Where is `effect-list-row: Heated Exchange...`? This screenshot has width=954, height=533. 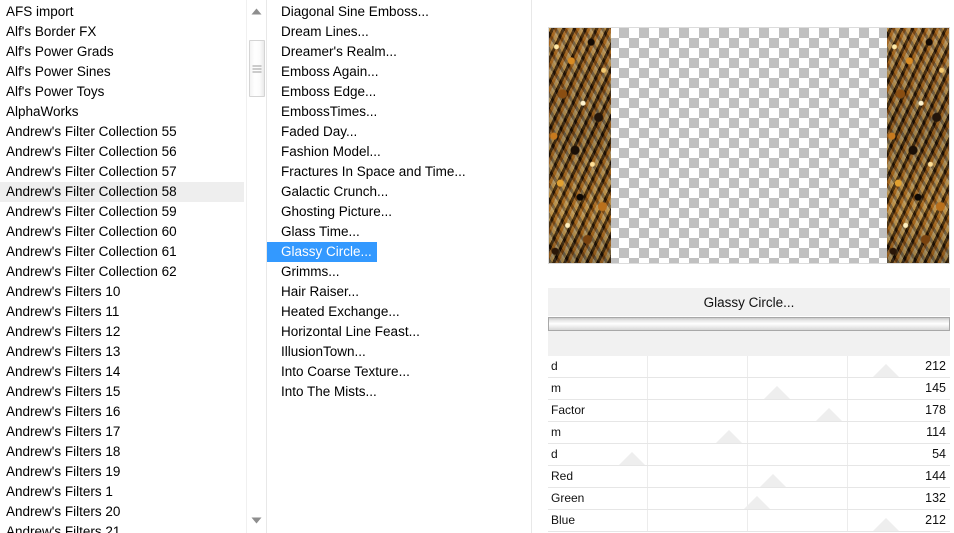
effect-list-row: Heated Exchange... is located at coordinates (398, 312).